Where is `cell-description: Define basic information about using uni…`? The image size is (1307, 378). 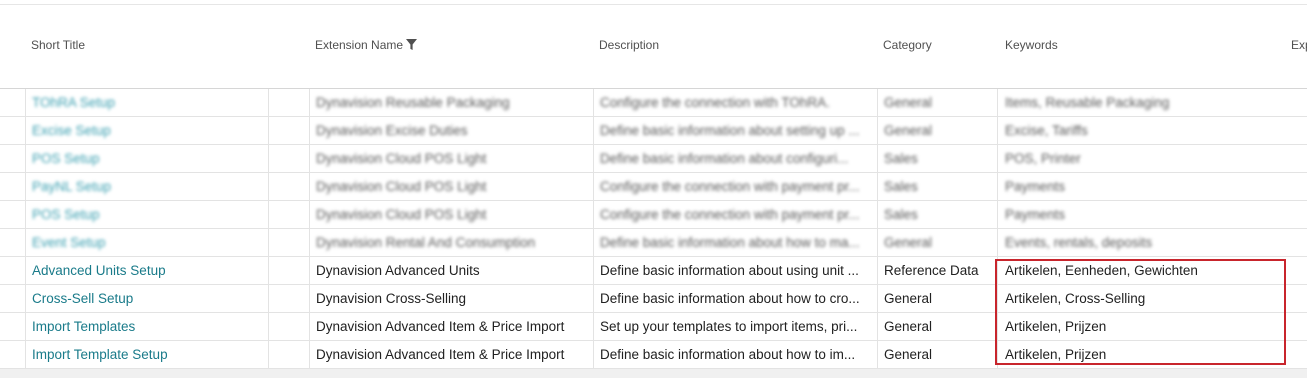
cell-description: Define basic information about using uni… is located at coordinates (729, 270).